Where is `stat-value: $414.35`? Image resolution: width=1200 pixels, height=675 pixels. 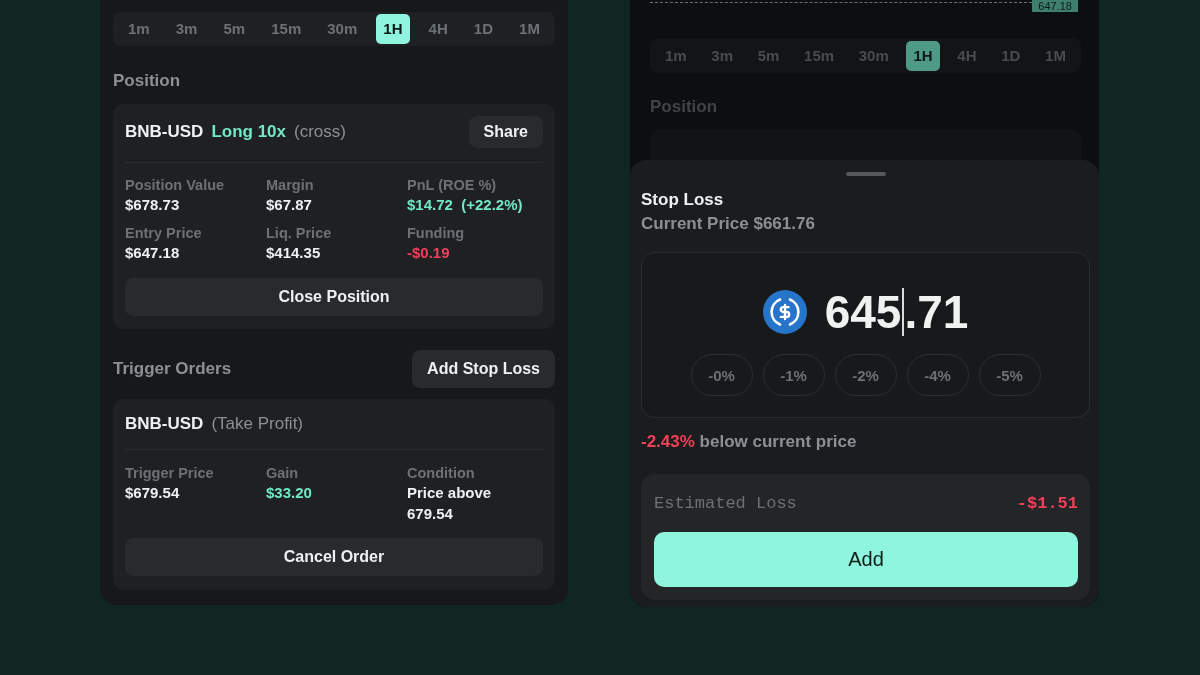
stat-value: $414.35 is located at coordinates (293, 252).